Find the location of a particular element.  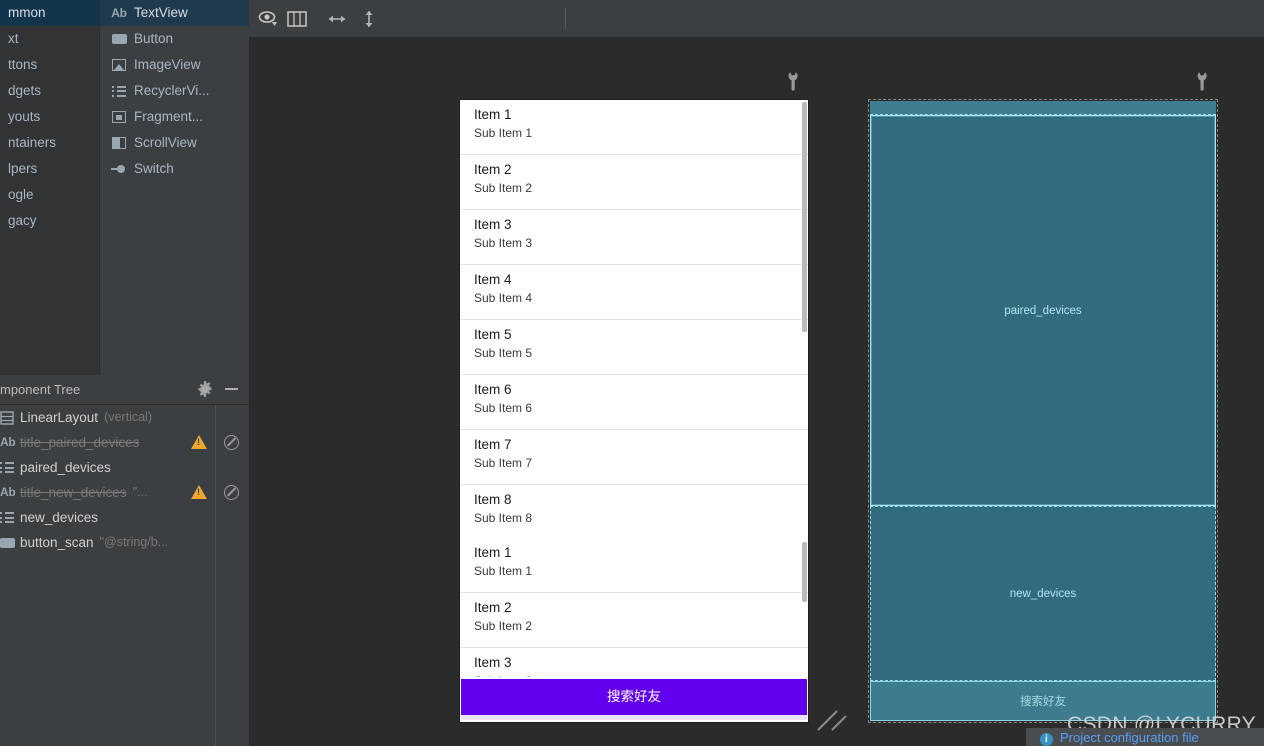

blueprint-new-devices: new_devices is located at coordinates (1043, 593).